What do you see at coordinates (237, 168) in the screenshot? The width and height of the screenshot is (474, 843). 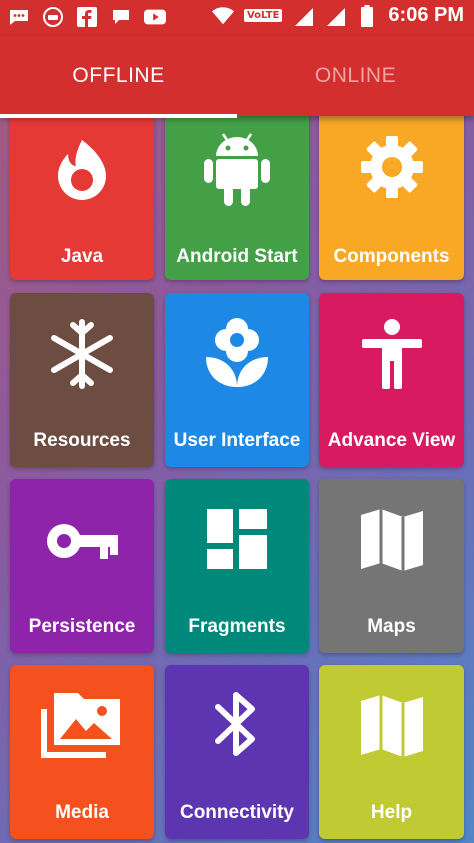 I see `android-icon` at bounding box center [237, 168].